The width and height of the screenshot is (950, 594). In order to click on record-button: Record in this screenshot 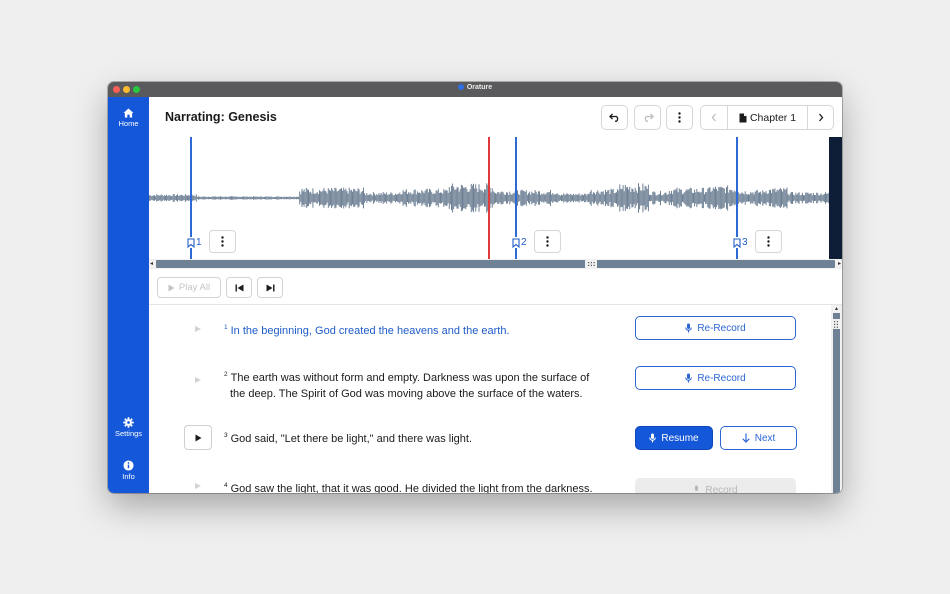, I will do `click(715, 485)`.